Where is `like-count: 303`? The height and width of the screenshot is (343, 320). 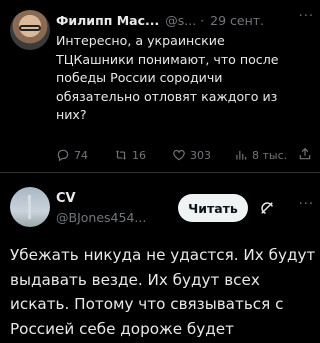 like-count: 303 is located at coordinates (200, 155).